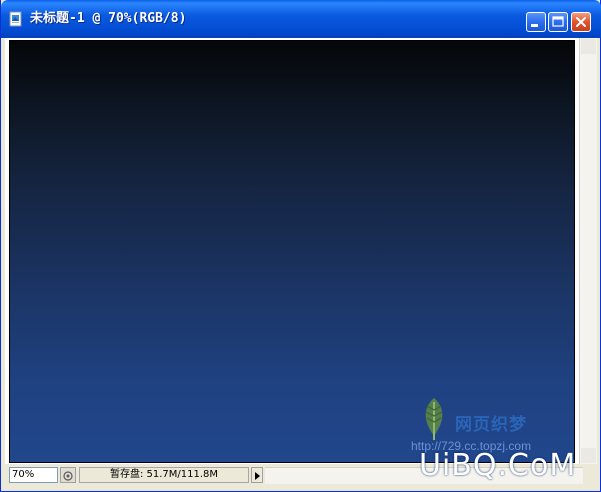 This screenshot has height=492, width=601. I want to click on minimize-button, so click(536, 22).